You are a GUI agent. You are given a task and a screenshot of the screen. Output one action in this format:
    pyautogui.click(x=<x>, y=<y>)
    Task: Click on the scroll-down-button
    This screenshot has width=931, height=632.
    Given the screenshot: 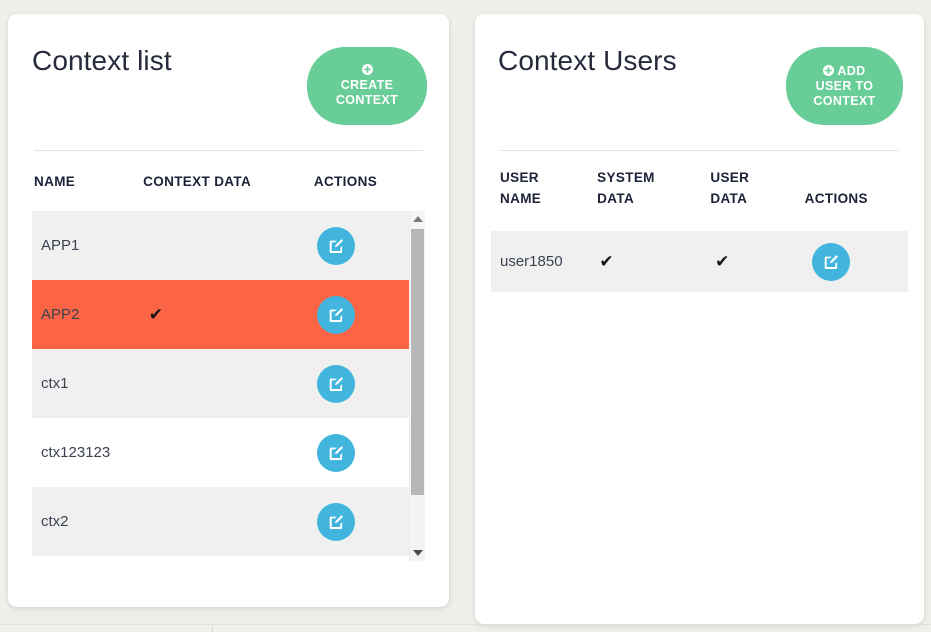 What is the action you would take?
    pyautogui.click(x=417, y=553)
    